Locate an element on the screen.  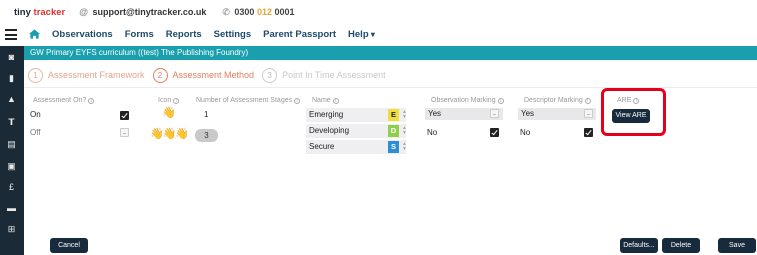
assessment-on-checkbox is located at coordinates (124, 115).